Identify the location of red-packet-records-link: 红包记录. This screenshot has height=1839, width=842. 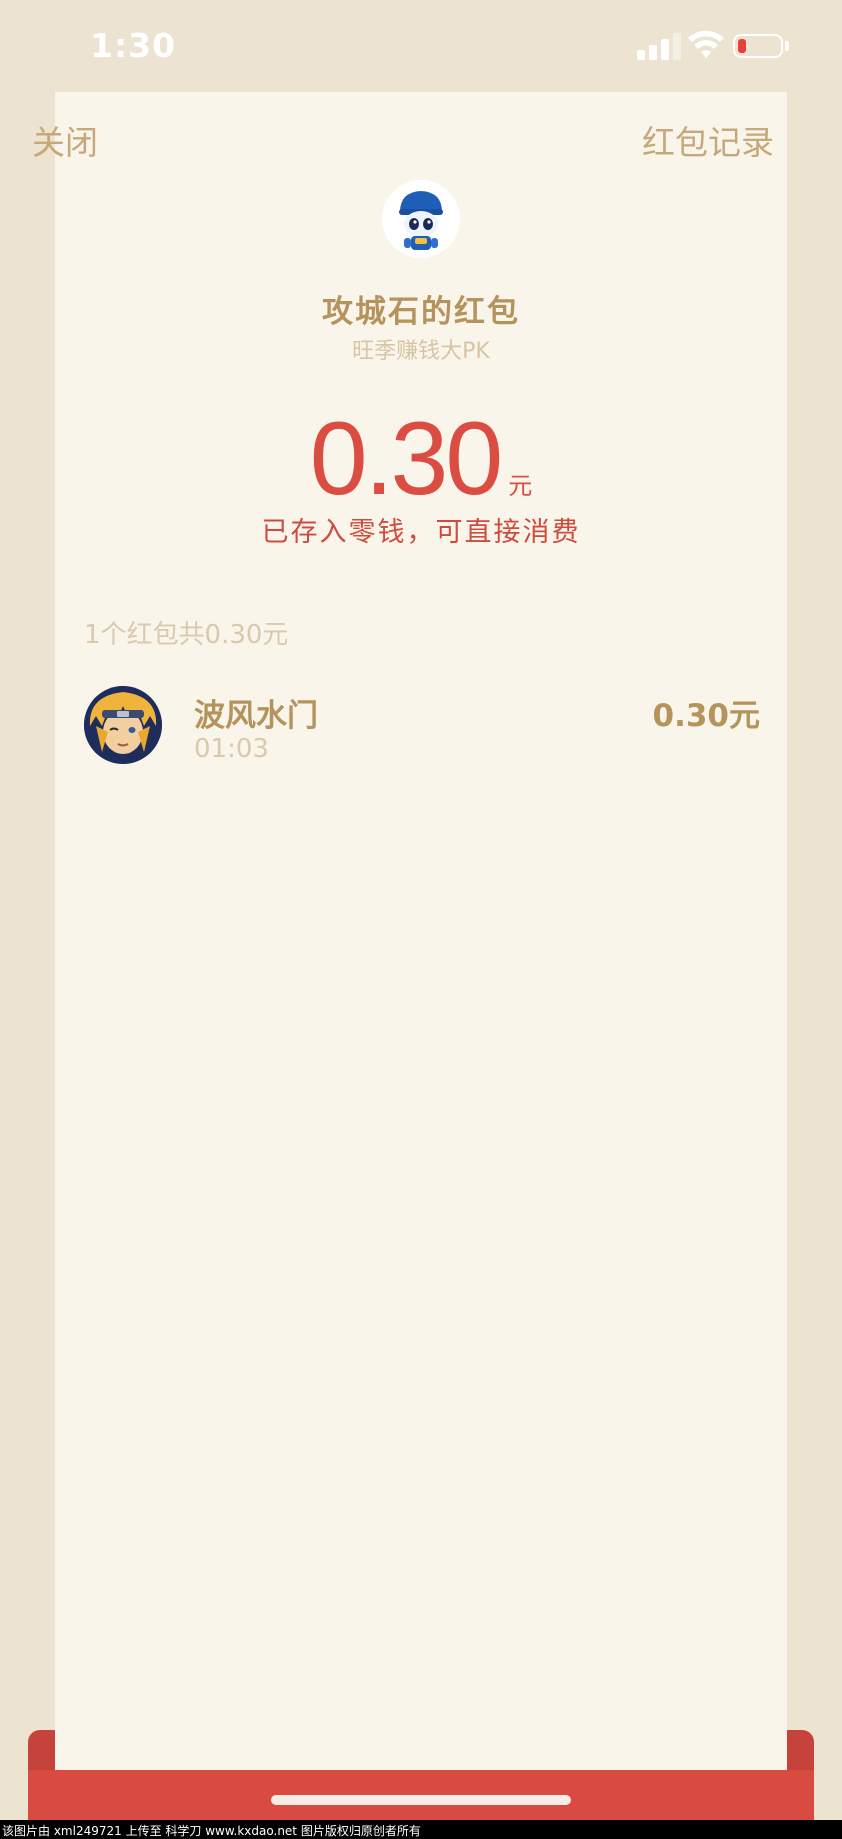
(708, 140).